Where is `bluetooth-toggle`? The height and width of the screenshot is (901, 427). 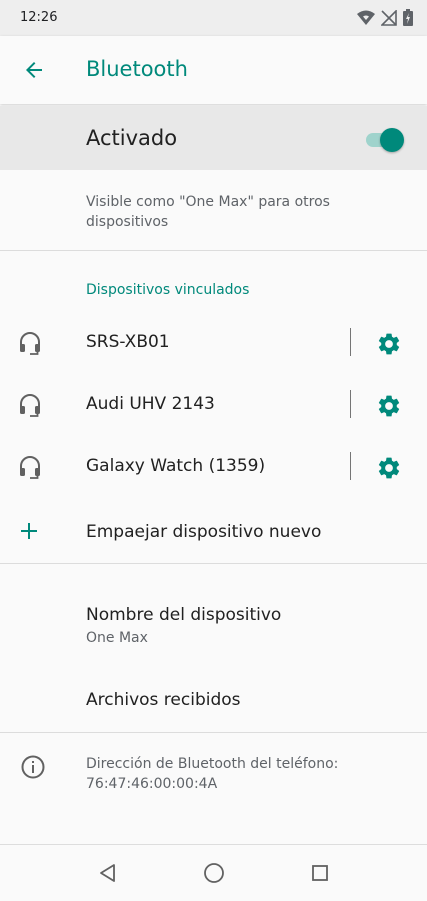
bluetooth-toggle is located at coordinates (386, 140).